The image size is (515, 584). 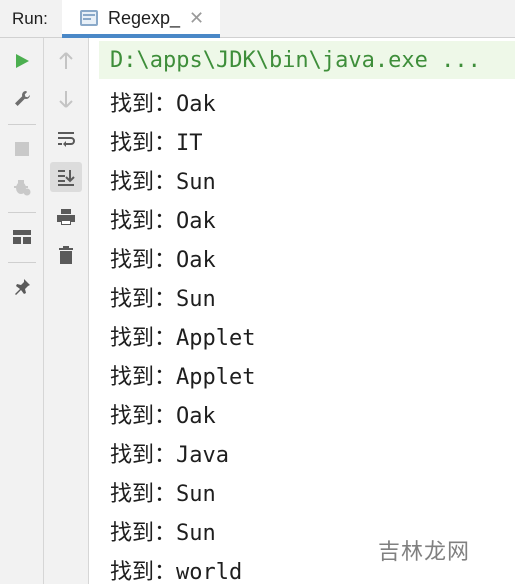 I want to click on run-tool-window-header: Run: Regexp_ ✕, so click(x=257, y=19).